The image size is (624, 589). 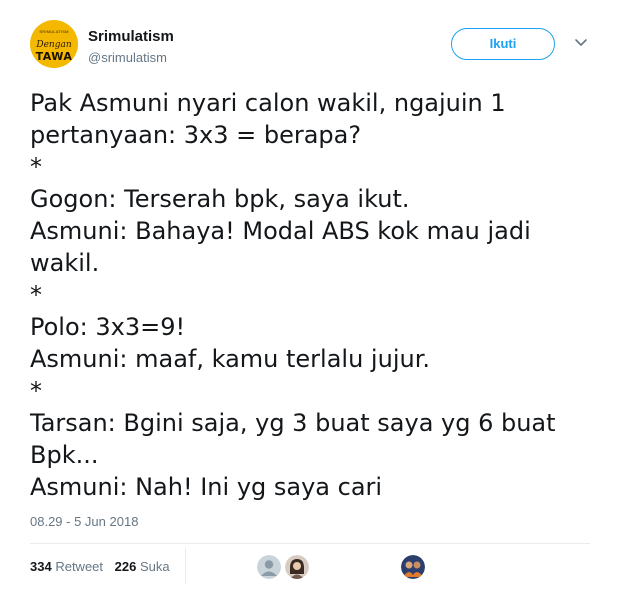 I want to click on default-user-icon, so click(x=269, y=567).